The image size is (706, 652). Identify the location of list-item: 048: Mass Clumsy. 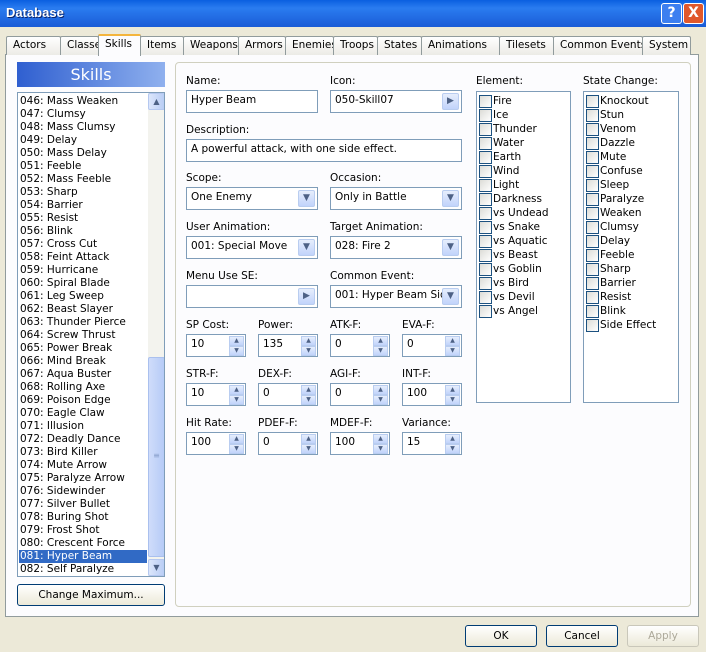
(83, 127).